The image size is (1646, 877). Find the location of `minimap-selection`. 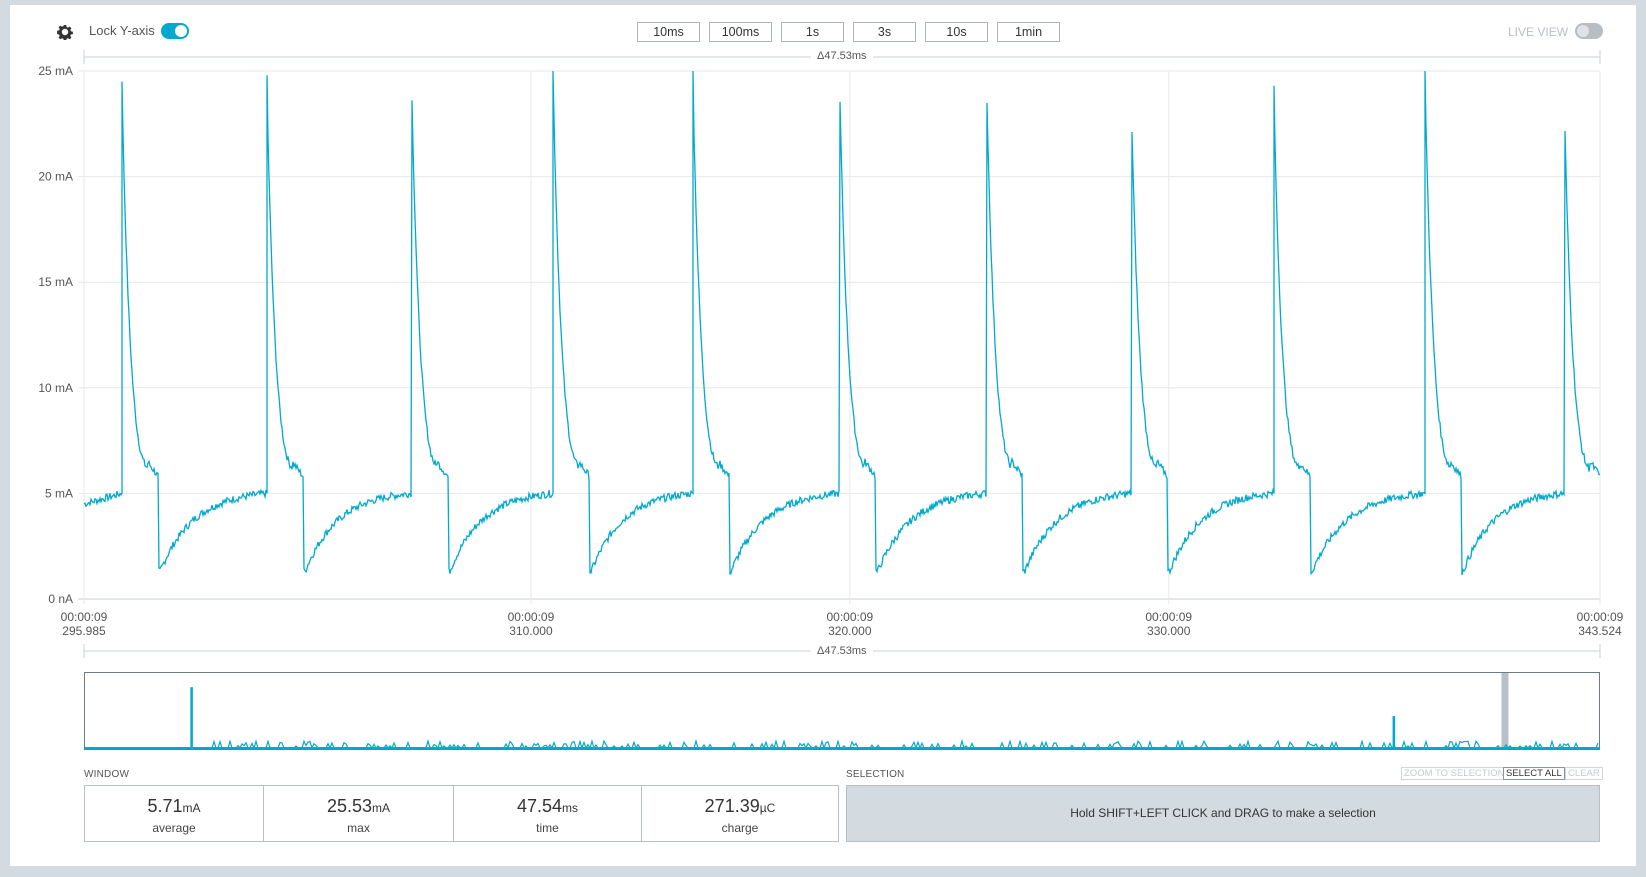

minimap-selection is located at coordinates (1505, 711).